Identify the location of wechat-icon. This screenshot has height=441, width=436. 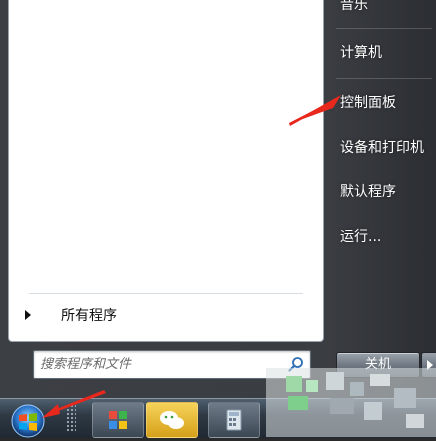
(172, 420).